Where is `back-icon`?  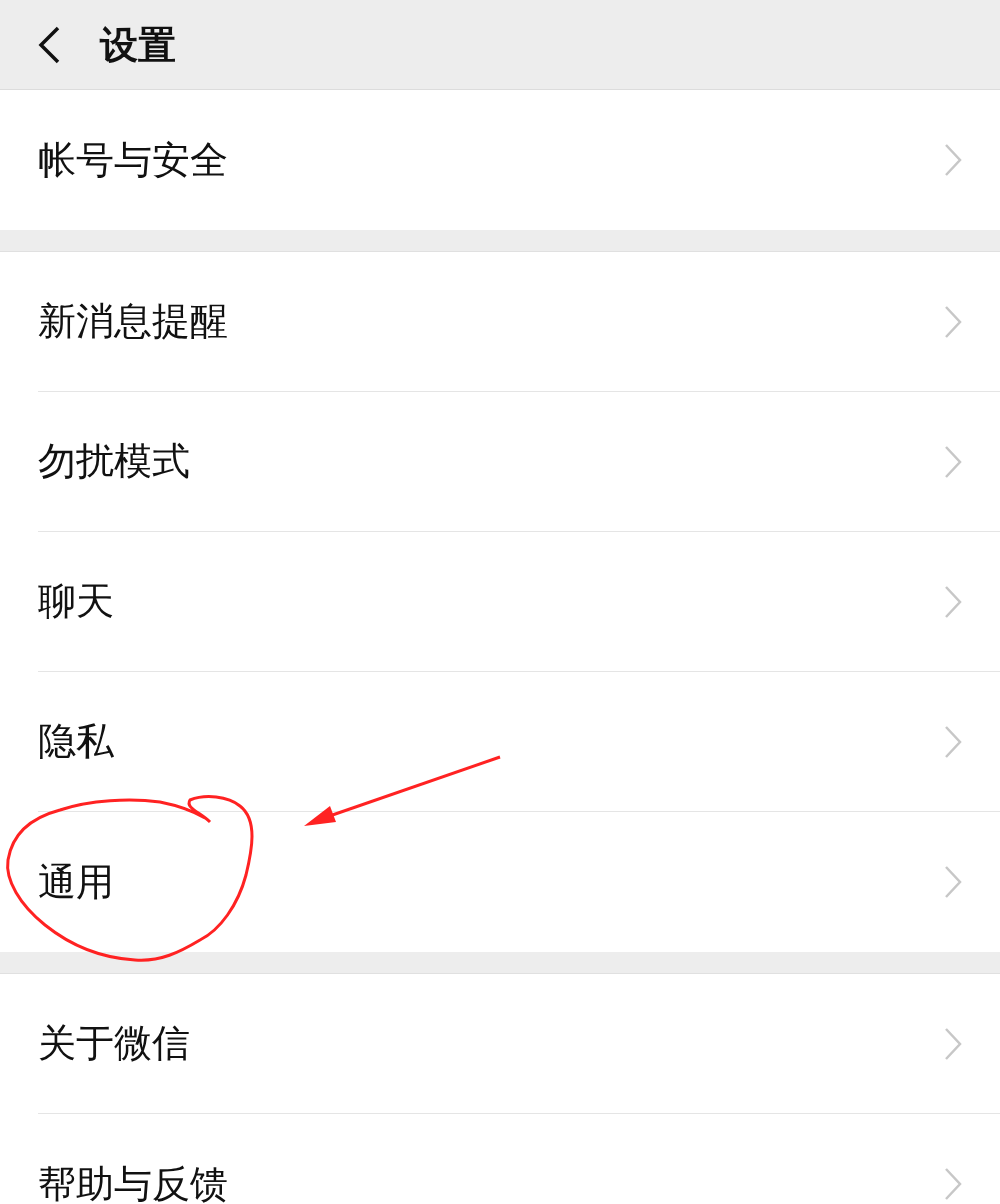
back-icon is located at coordinates (49, 44).